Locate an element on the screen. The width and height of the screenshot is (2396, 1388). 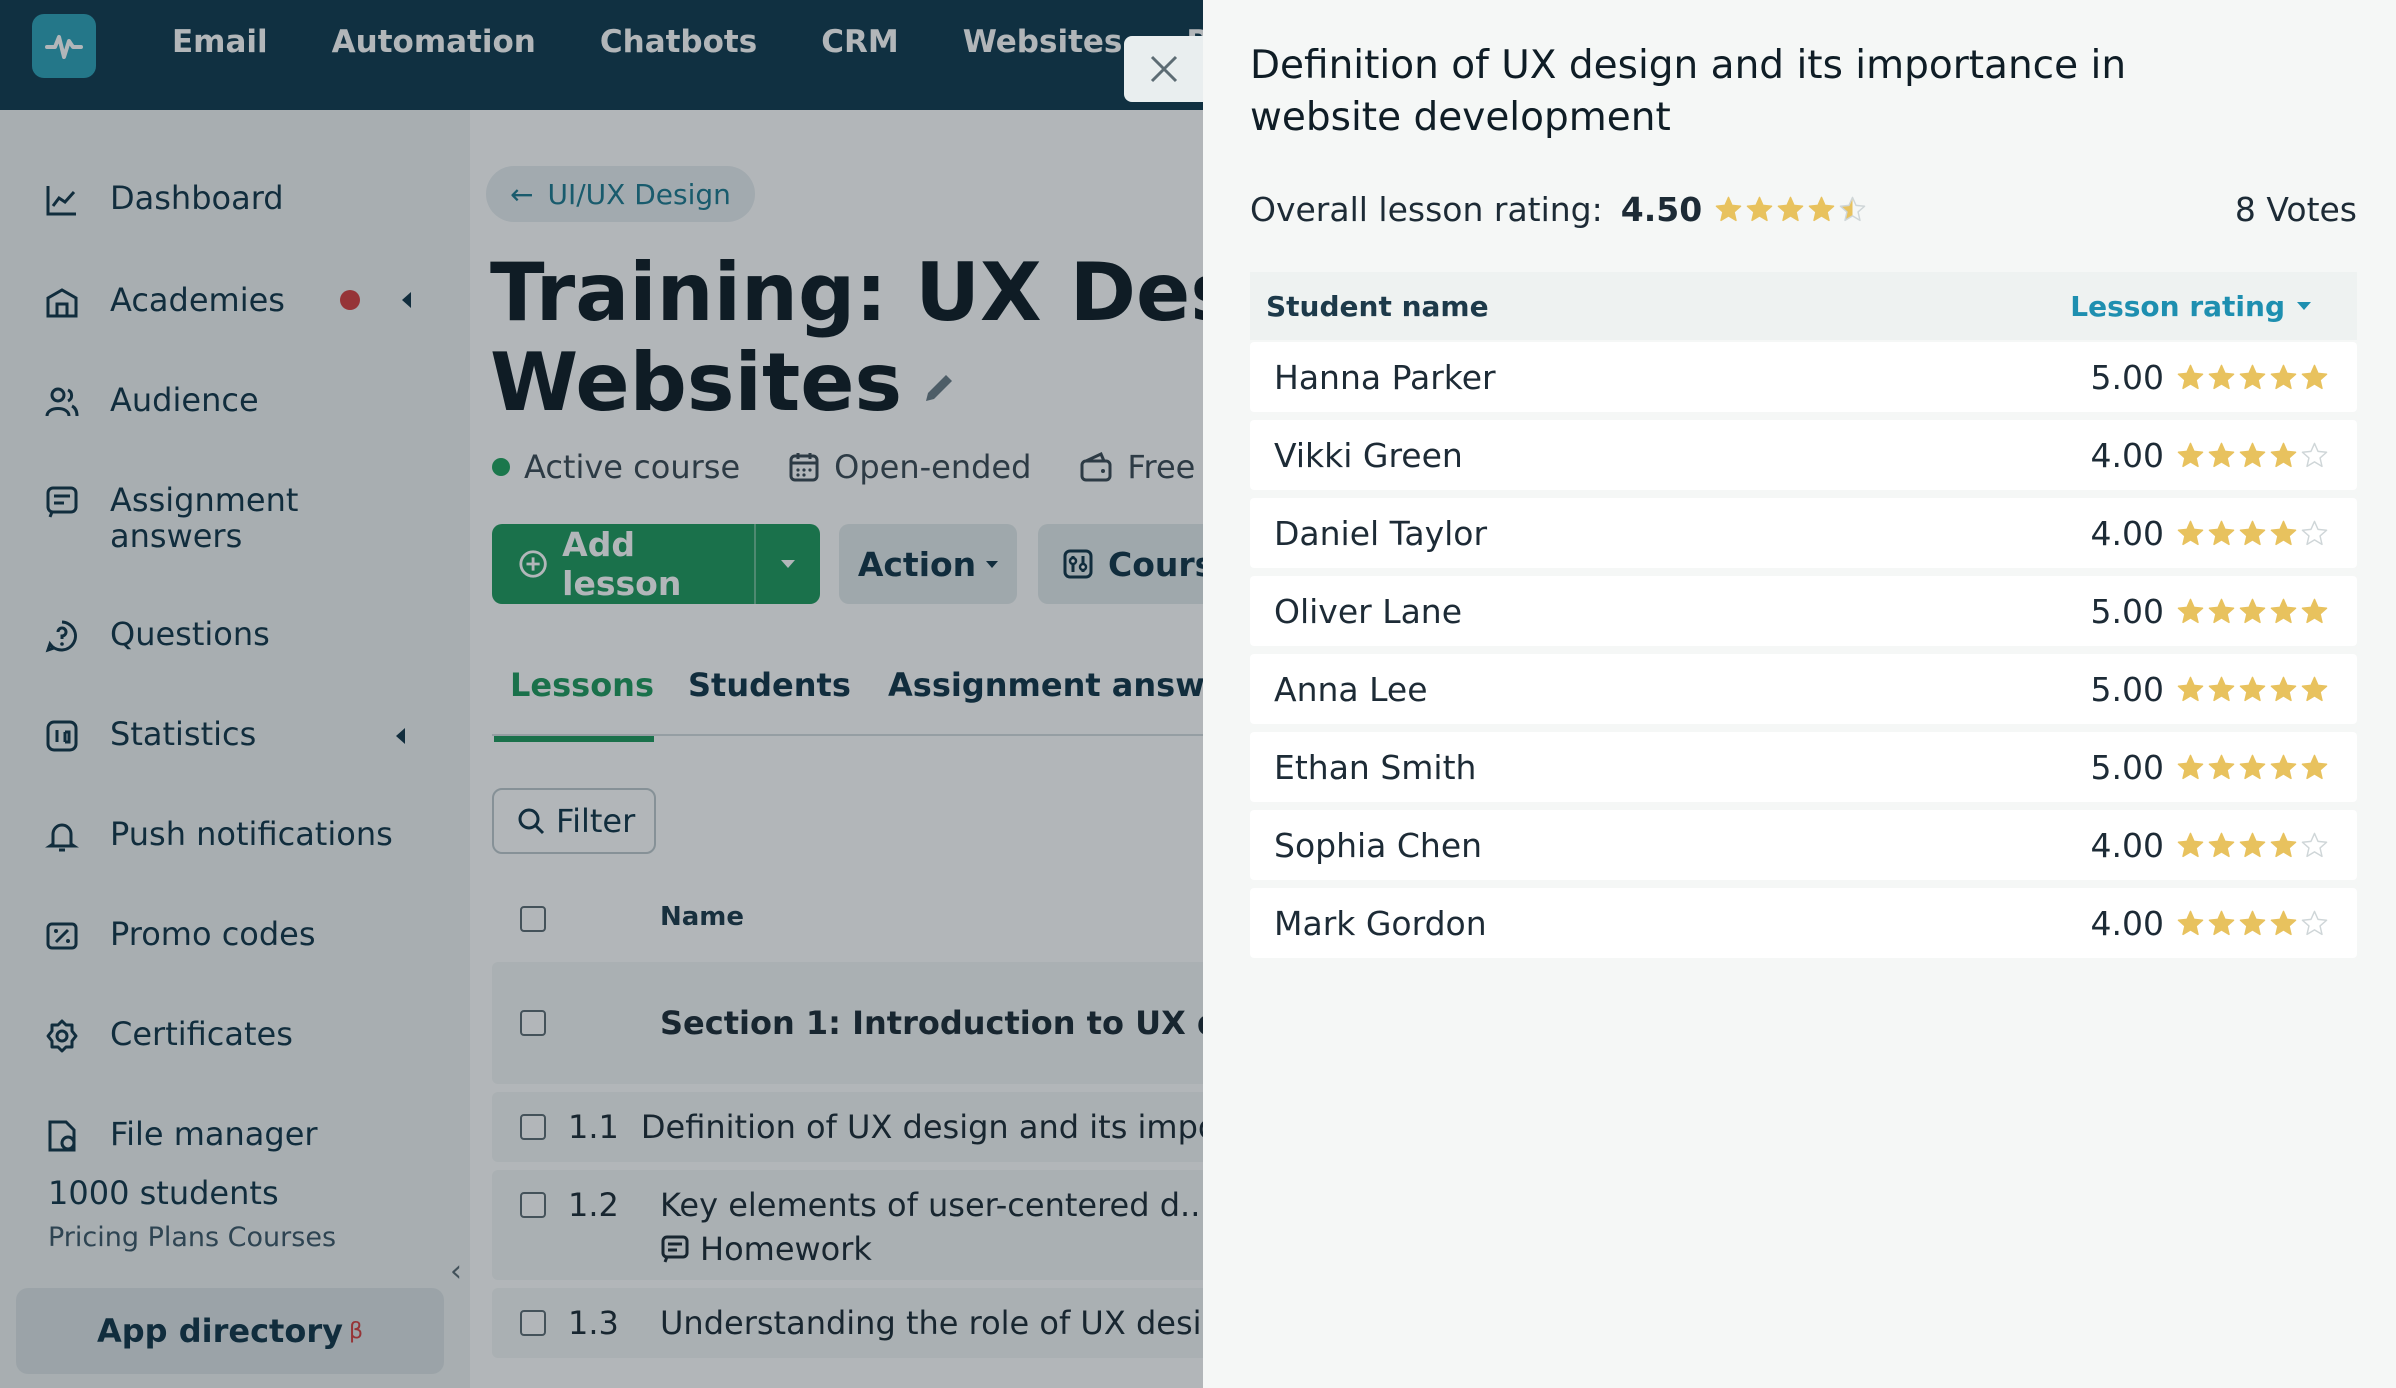
close-icon is located at coordinates (1164, 69).